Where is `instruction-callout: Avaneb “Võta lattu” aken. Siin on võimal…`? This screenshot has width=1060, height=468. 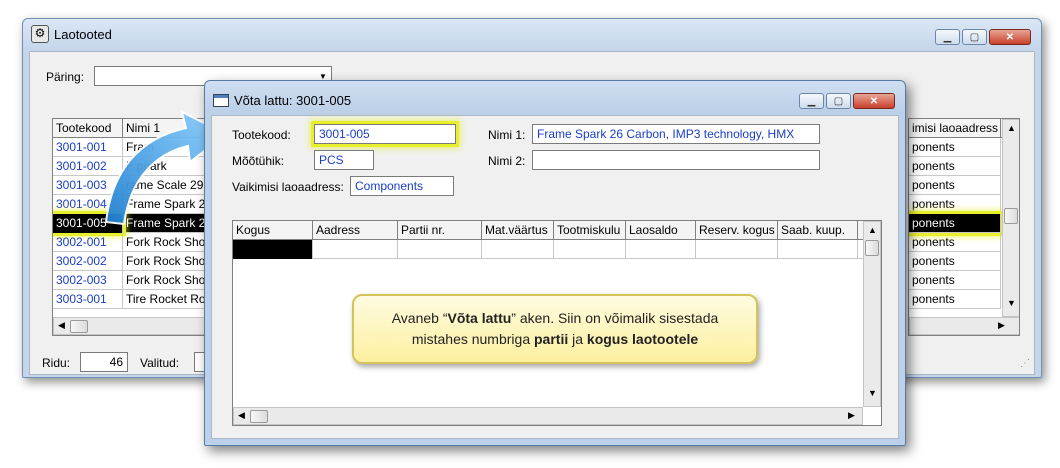
instruction-callout: Avaneb “Võta lattu” aken. Siin on võimal… is located at coordinates (555, 329).